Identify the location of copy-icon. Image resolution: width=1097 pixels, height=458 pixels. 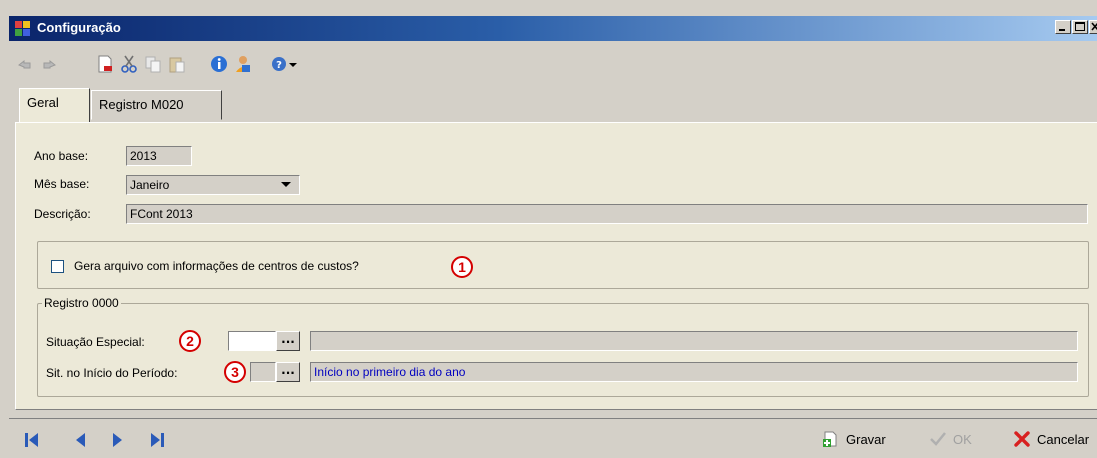
(153, 64).